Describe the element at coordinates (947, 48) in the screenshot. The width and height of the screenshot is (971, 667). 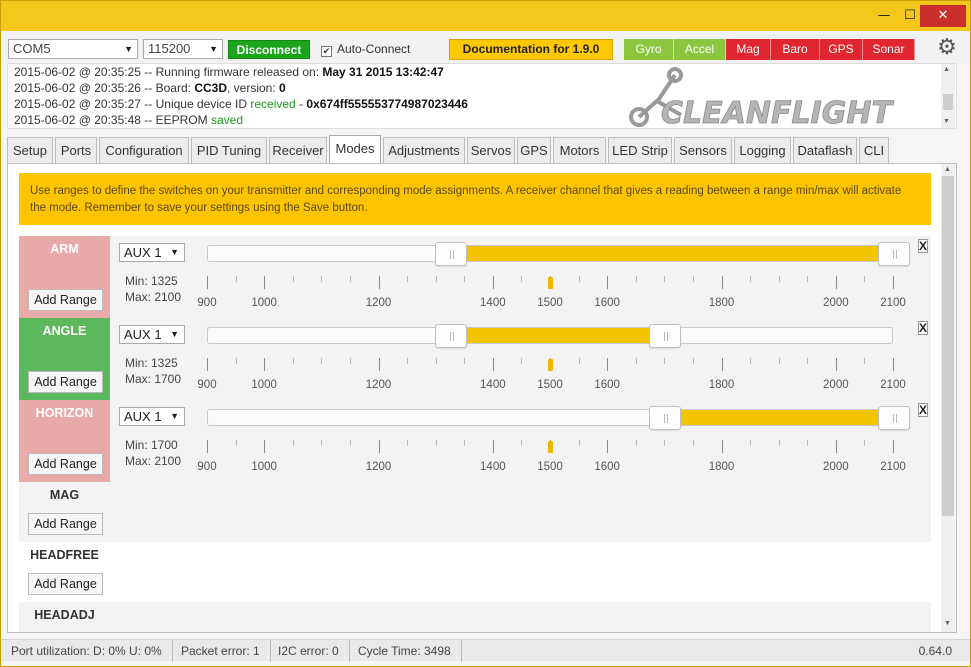
I see `gear-icon: ⚙` at that location.